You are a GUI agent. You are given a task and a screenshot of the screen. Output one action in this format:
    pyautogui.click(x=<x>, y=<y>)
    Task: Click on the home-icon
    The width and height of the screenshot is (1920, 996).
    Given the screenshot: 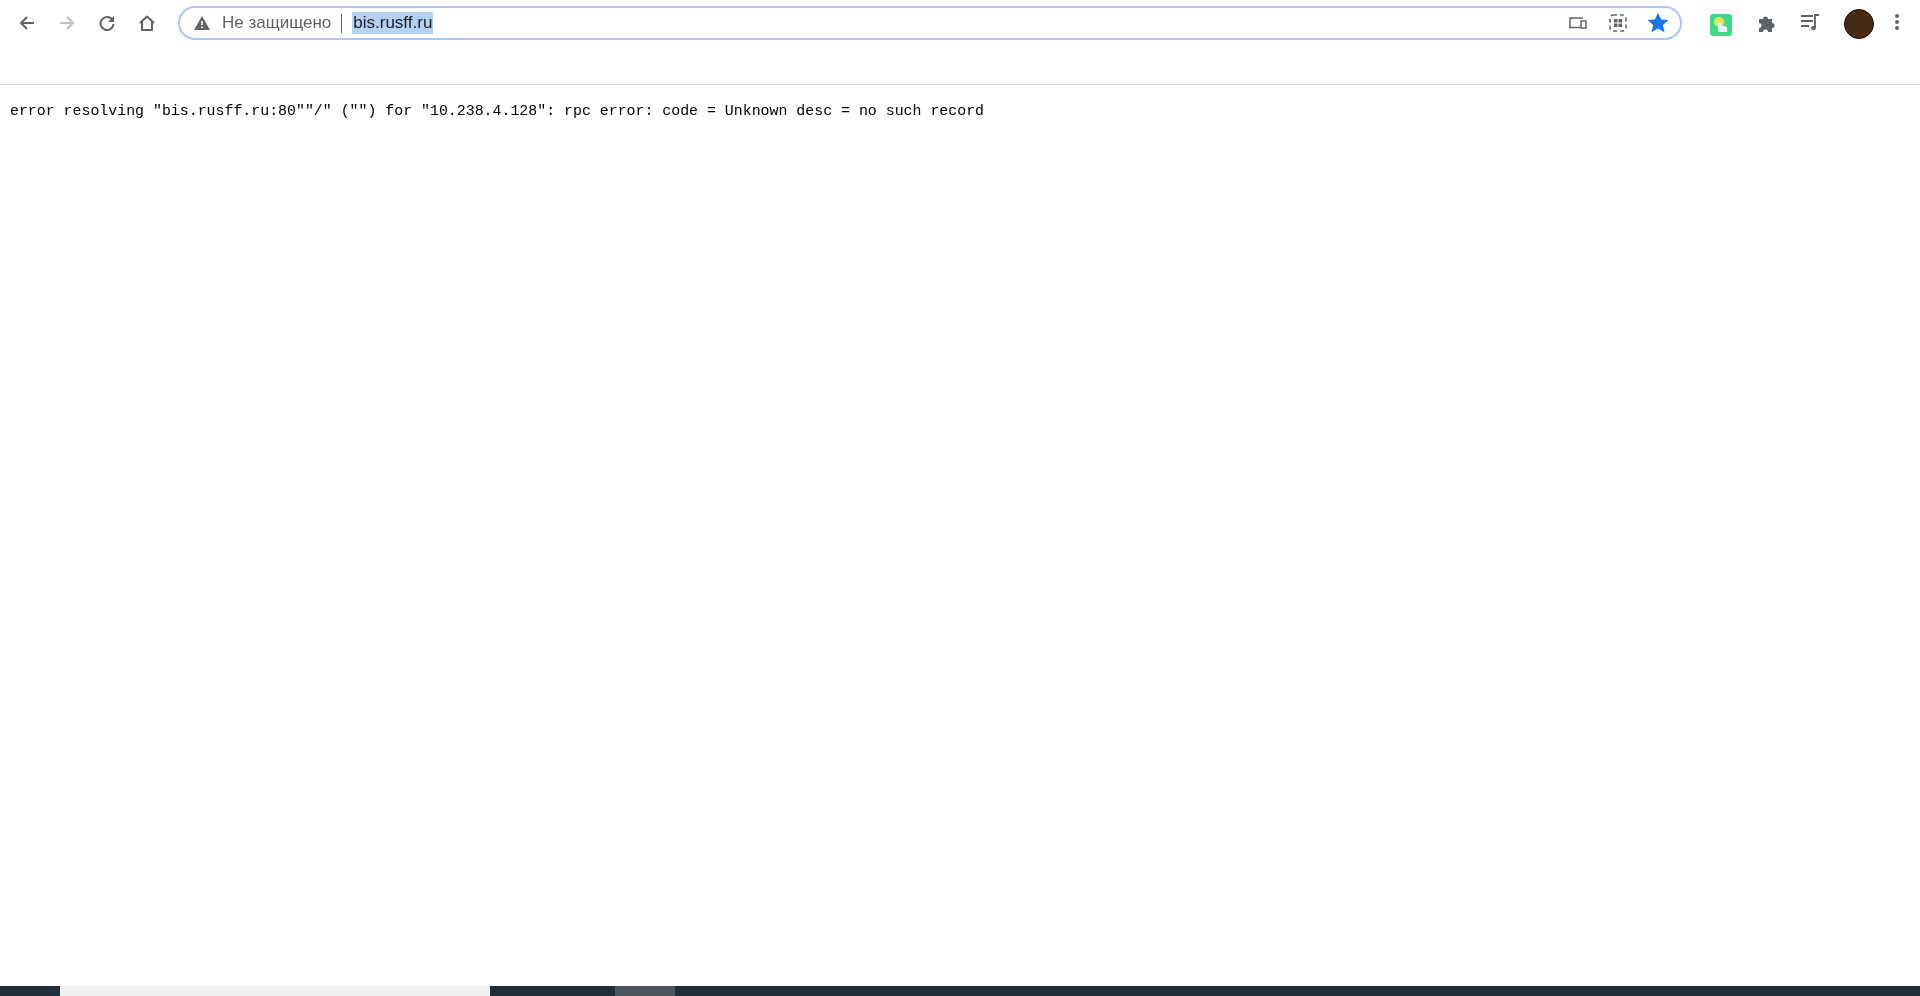 What is the action you would take?
    pyautogui.click(x=147, y=23)
    